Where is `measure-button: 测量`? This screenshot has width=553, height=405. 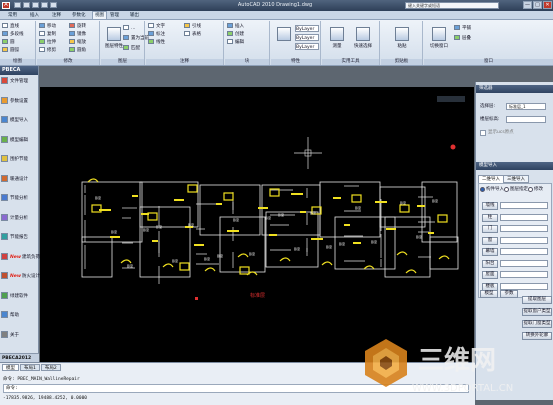 measure-button: 测量 is located at coordinates (337, 42).